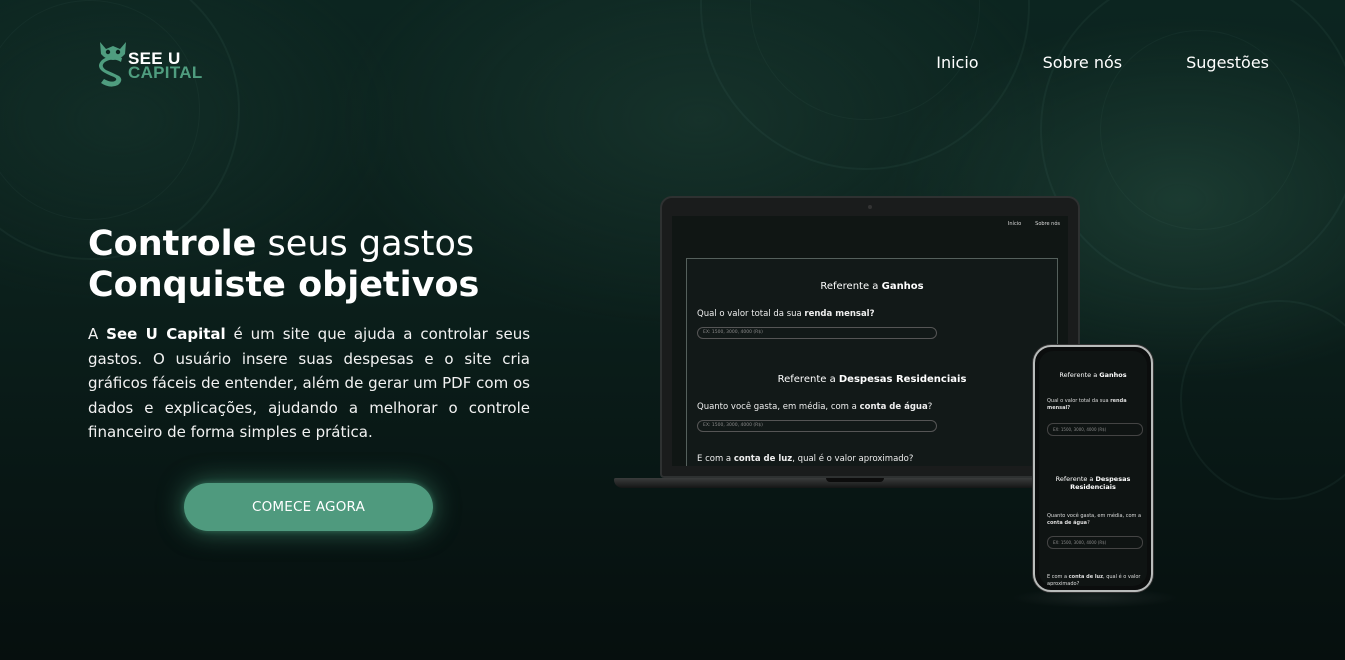 The width and height of the screenshot is (1345, 660). What do you see at coordinates (1093, 483) in the screenshot?
I see `phone-section-title: Referente a Despesas Residenciais` at bounding box center [1093, 483].